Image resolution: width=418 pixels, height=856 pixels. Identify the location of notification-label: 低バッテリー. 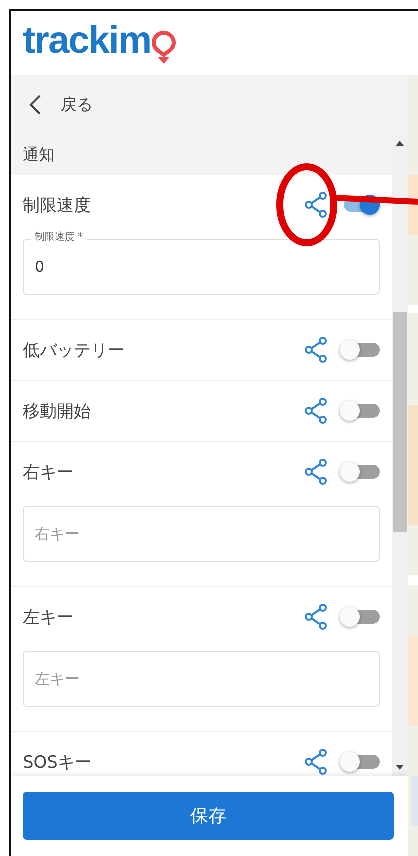
(74, 351).